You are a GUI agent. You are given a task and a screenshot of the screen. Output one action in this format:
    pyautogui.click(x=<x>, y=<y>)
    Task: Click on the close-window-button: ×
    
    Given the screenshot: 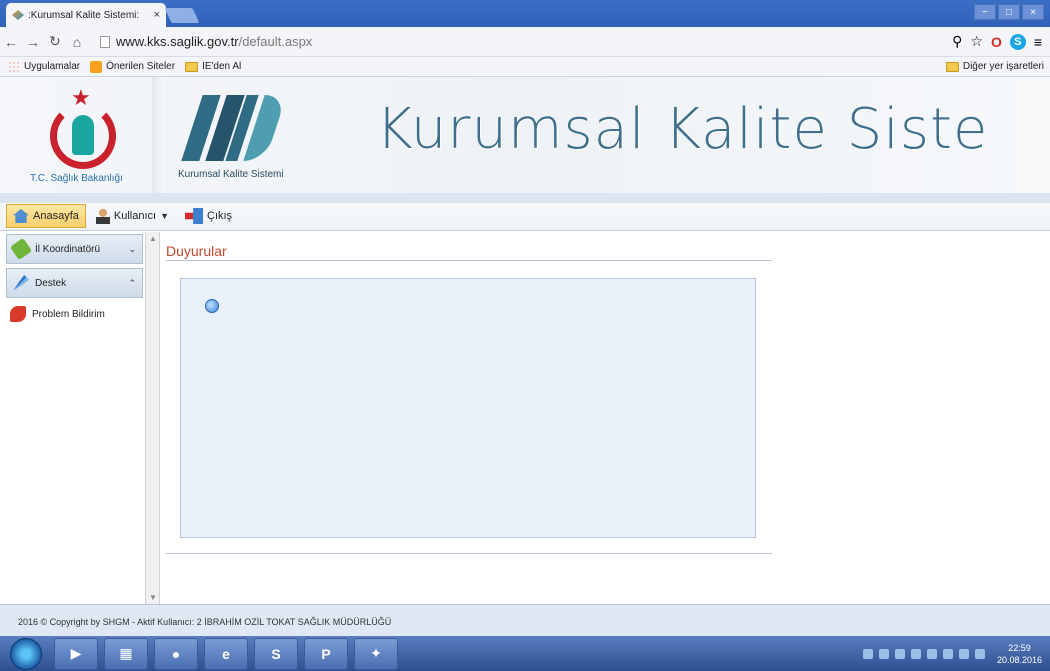 What is the action you would take?
    pyautogui.click(x=1033, y=12)
    